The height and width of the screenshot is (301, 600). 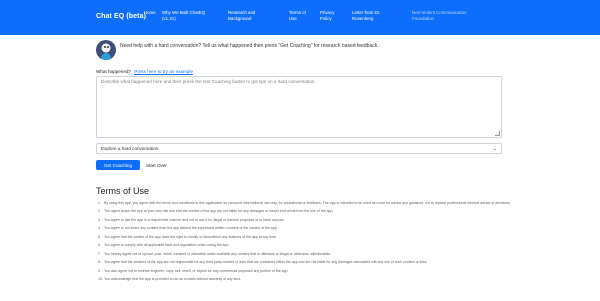 I want to click on nav-terms-line1: Terms of, so click(x=297, y=12).